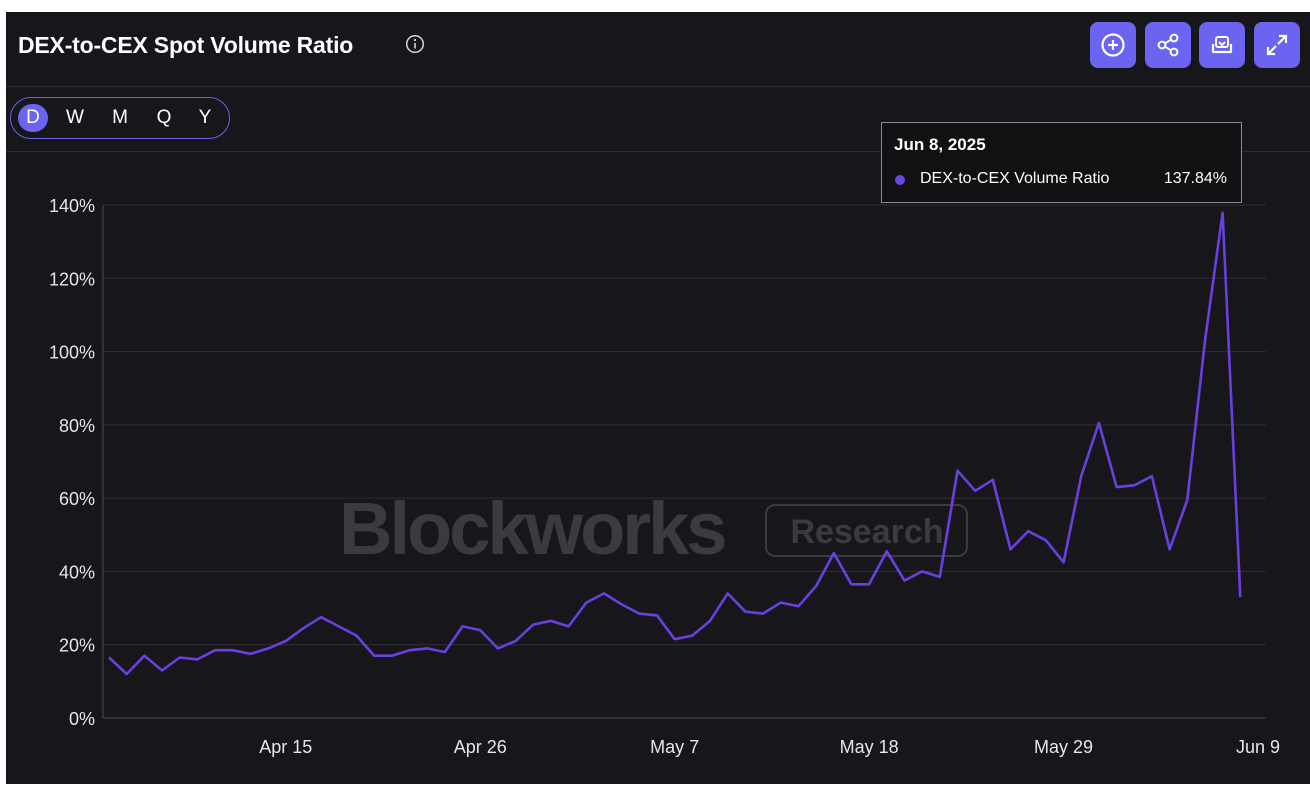  What do you see at coordinates (72, 462) in the screenshot?
I see `y-axis: 0% 20% 40% 60% 80% 100% 120% 140%` at bounding box center [72, 462].